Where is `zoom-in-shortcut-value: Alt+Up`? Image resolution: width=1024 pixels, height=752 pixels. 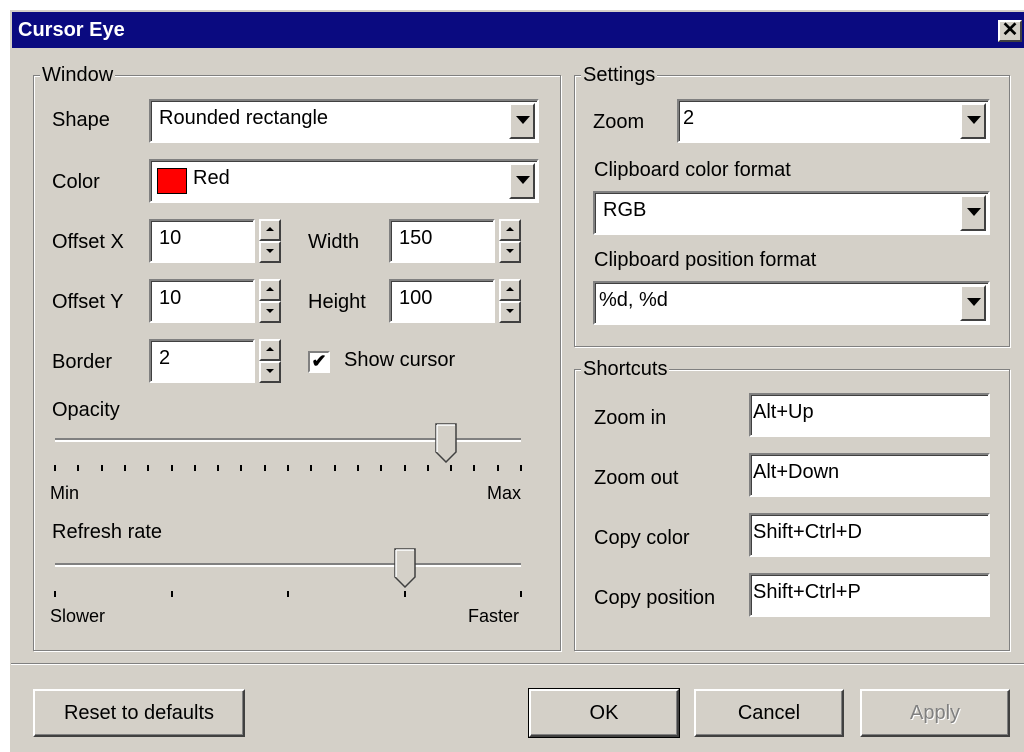
zoom-in-shortcut-value: Alt+Up is located at coordinates (783, 412).